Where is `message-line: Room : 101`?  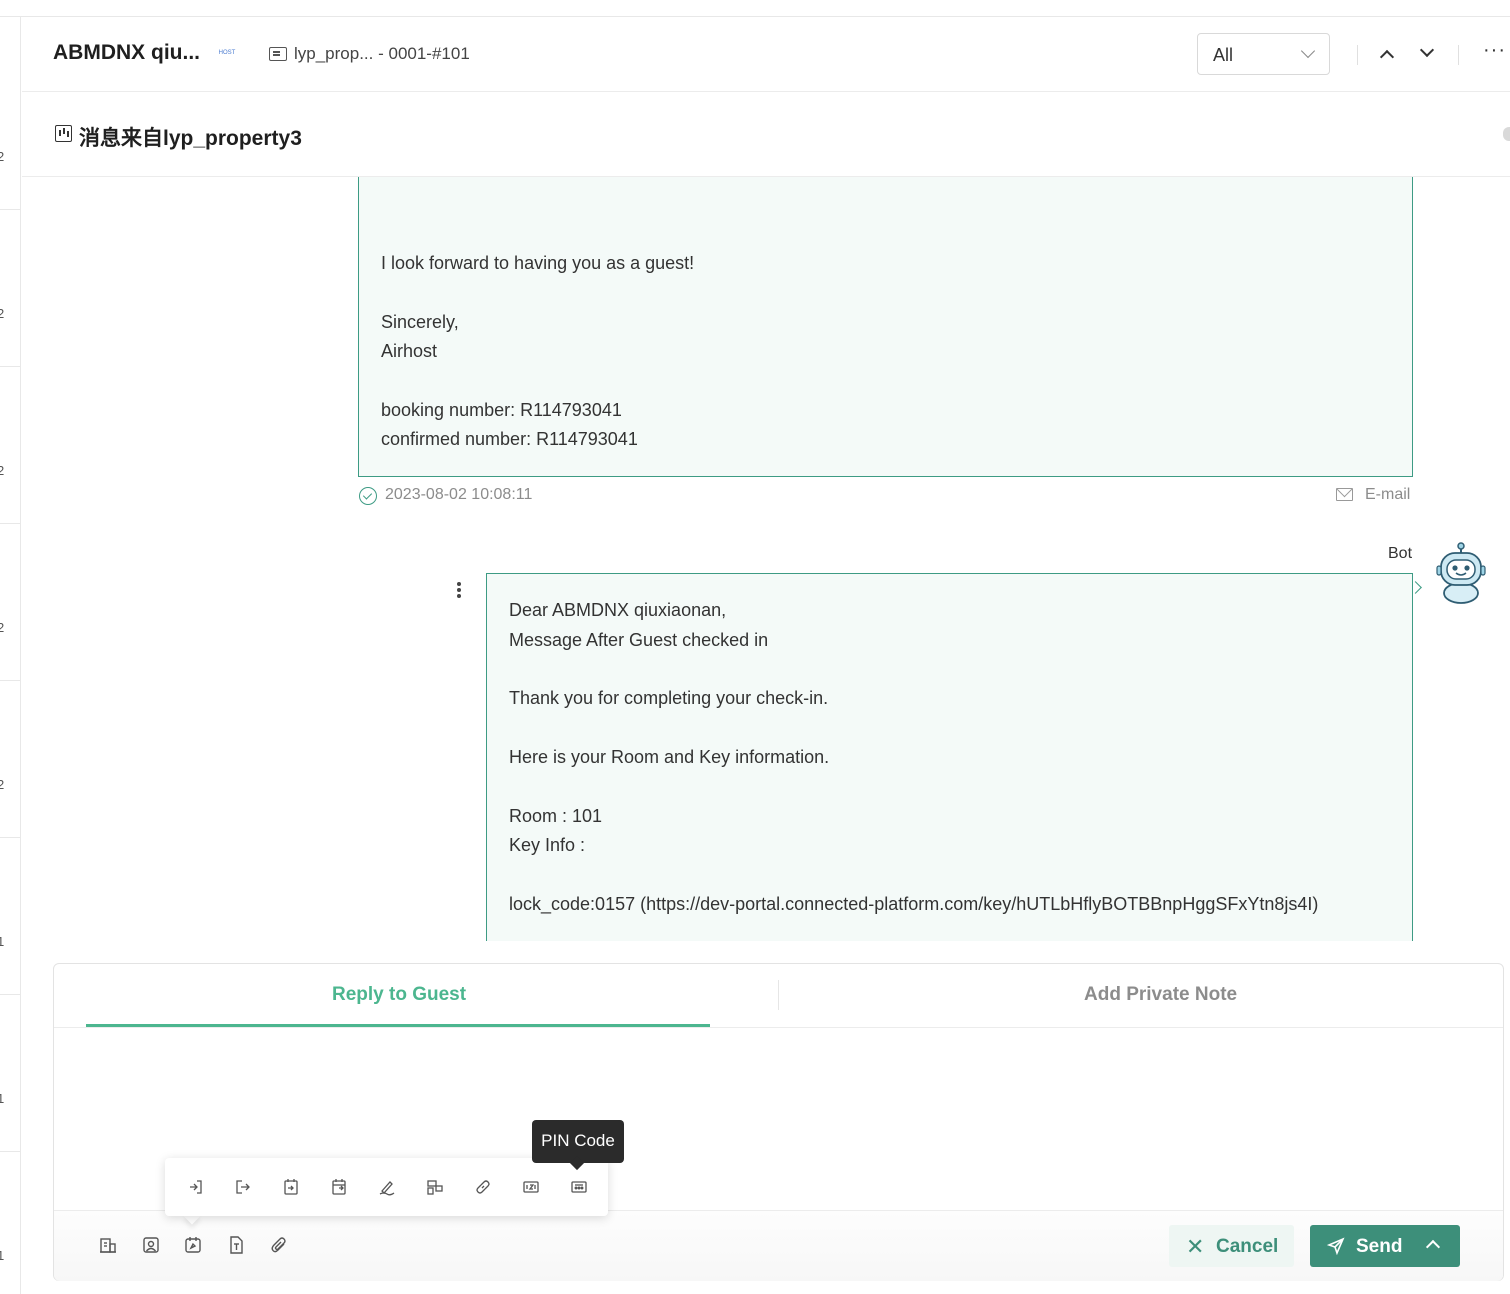 message-line: Room : 101 is located at coordinates (556, 816).